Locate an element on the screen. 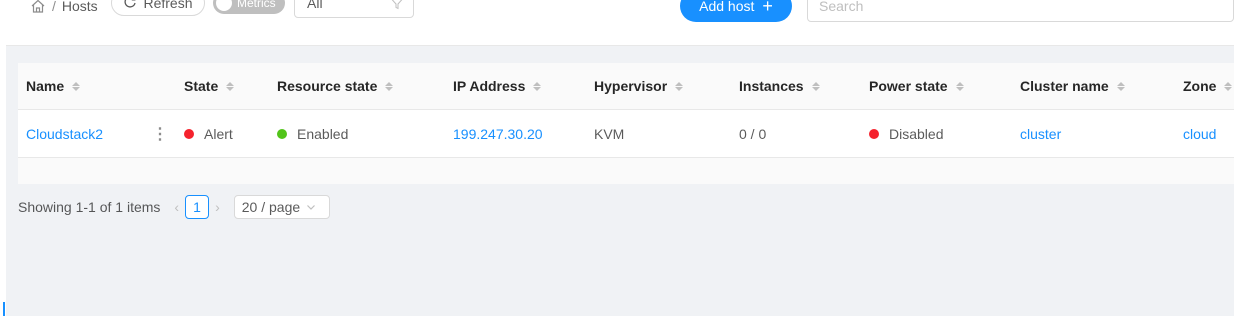 This screenshot has height=316, width=1234. filter-select-value: All is located at coordinates (315, 5).